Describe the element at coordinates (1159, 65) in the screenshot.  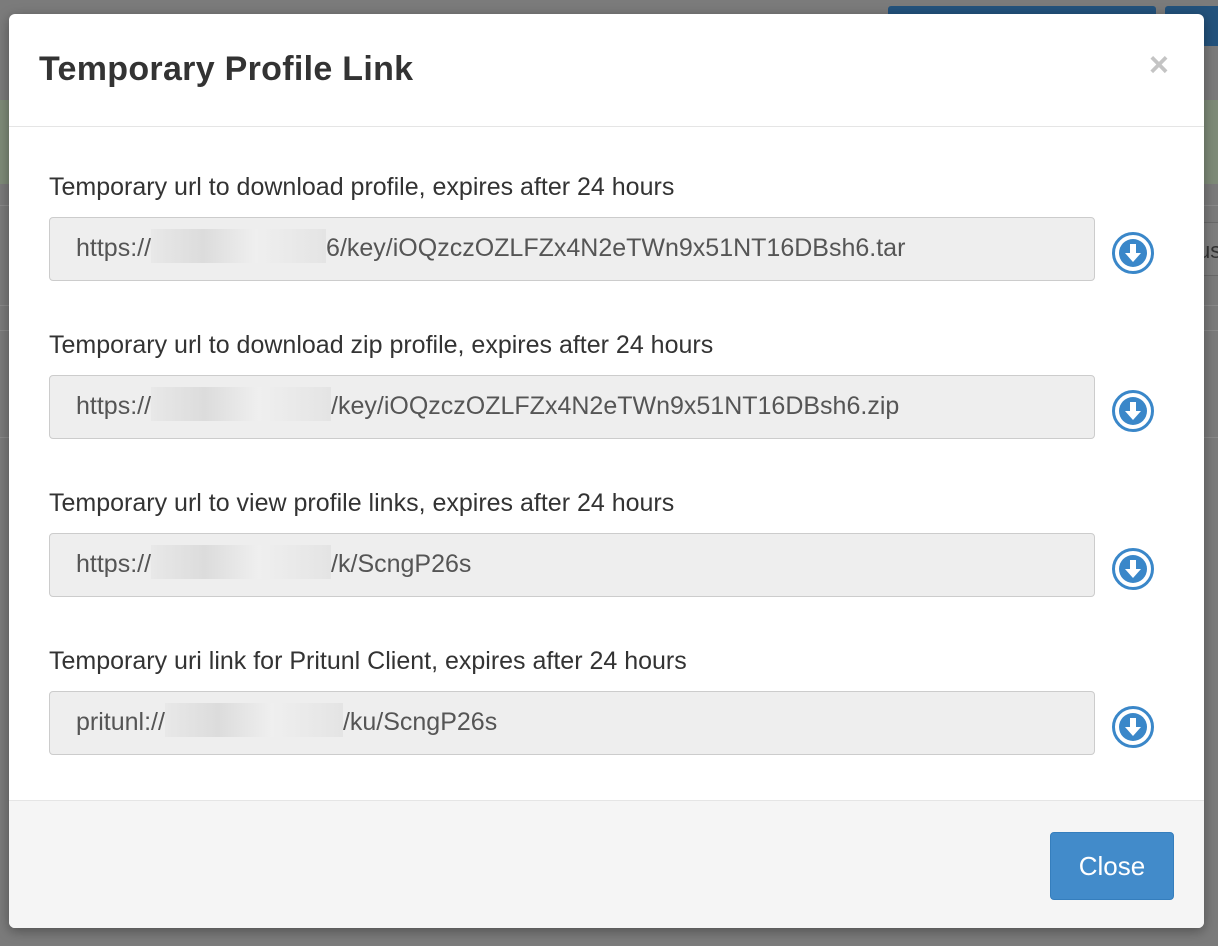
I see `close-icon: ×` at that location.